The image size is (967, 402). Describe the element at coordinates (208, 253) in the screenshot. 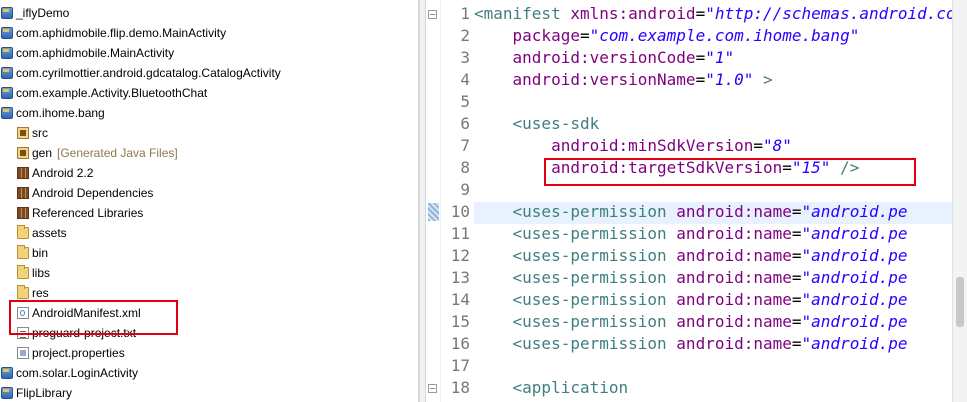

I see `tree-item: bin` at that location.